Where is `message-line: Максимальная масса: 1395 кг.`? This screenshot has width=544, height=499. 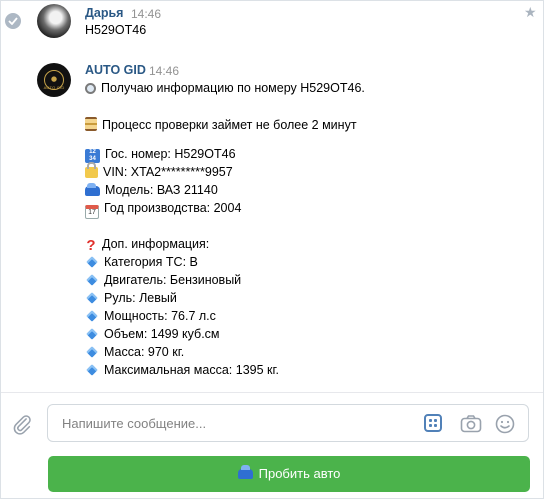
message-line: Максимальная масса: 1395 кг. is located at coordinates (182, 370).